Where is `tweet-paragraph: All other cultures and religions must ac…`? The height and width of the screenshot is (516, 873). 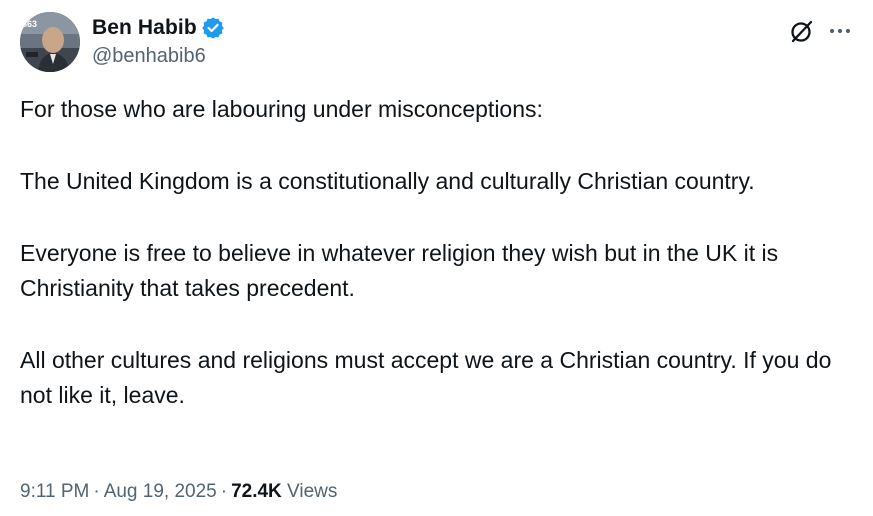 tweet-paragraph: All other cultures and religions must ac… is located at coordinates (426, 377).